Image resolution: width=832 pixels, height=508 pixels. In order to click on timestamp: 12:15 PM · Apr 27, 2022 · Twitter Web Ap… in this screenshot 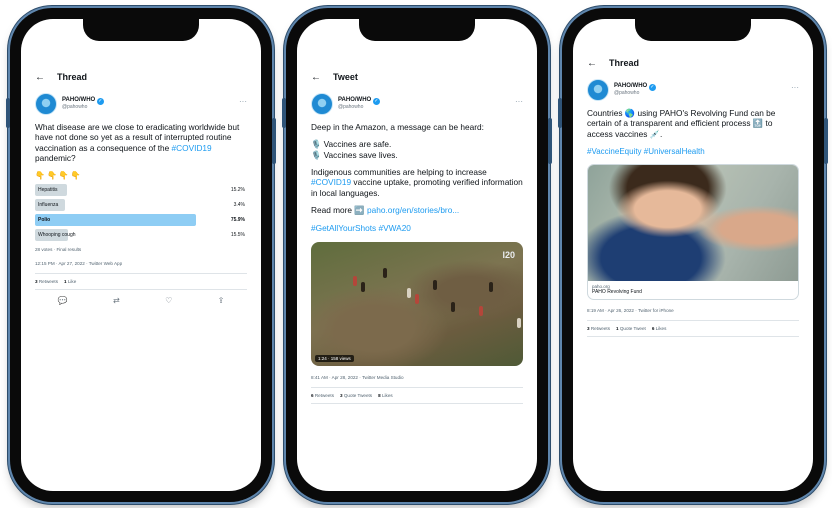, I will do `click(79, 264)`.